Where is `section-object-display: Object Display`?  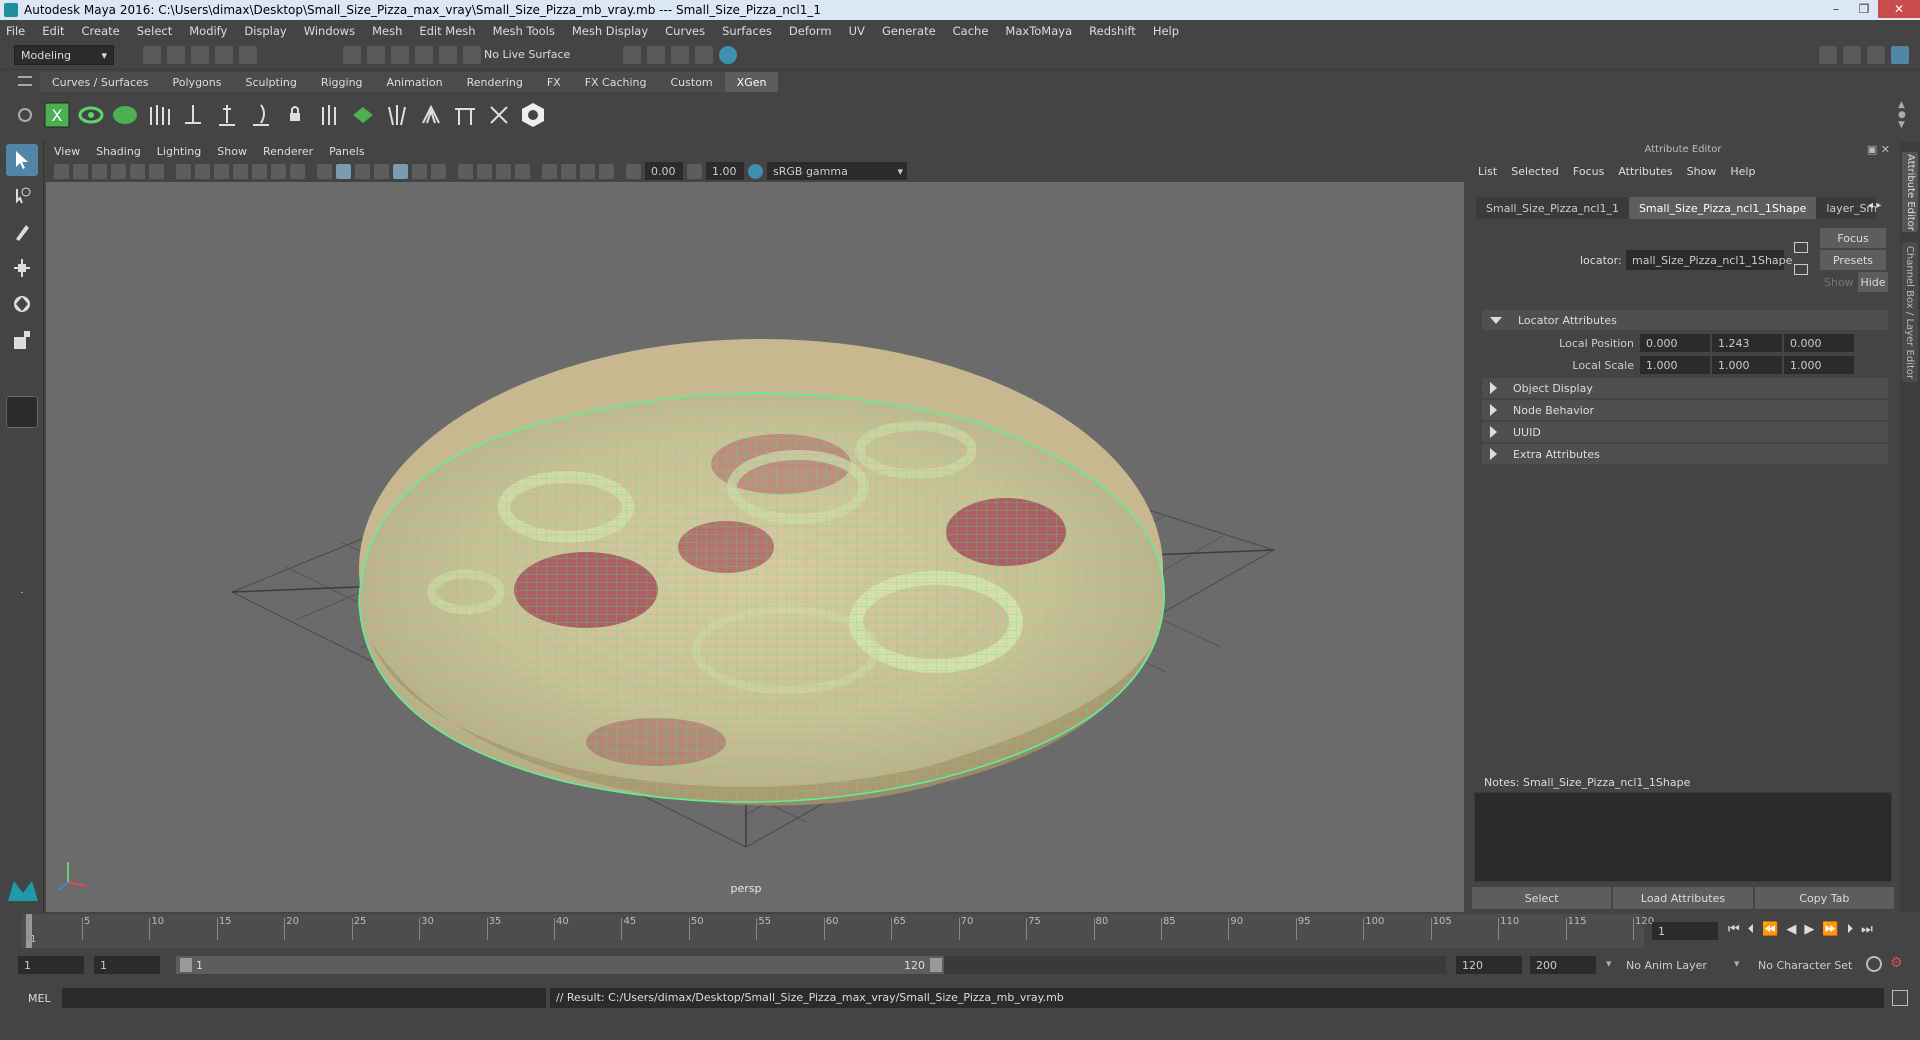 section-object-display: Object Display is located at coordinates (1685, 388).